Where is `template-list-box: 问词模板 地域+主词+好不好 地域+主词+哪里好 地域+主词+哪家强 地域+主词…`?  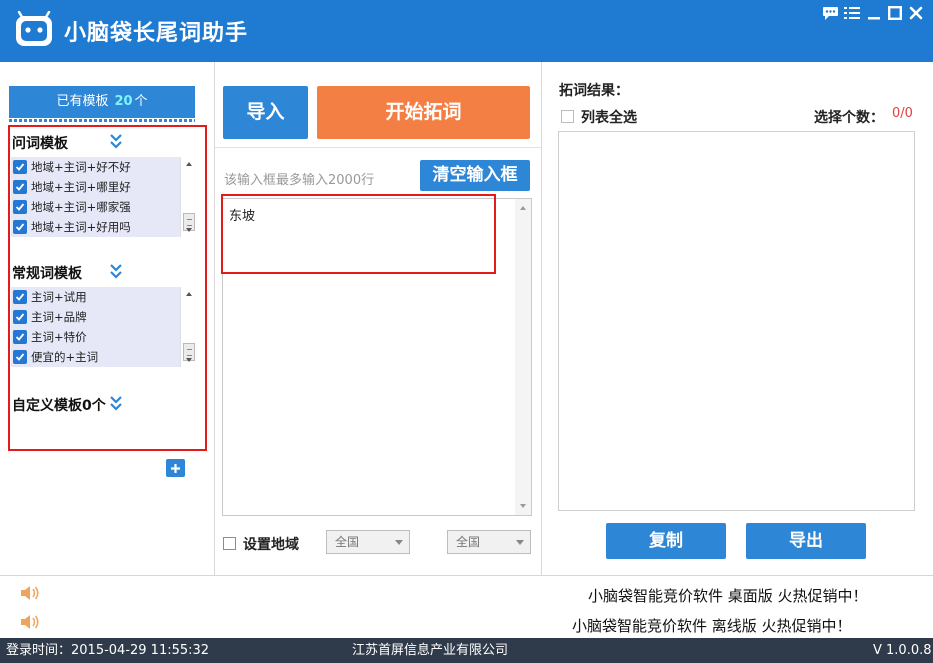
template-list-box: 问词模板 地域+主词+好不好 地域+主词+哪里好 地域+主词+哪家强 地域+主词… is located at coordinates (107, 288).